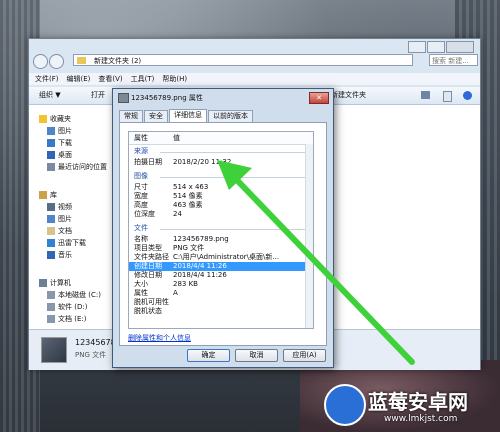  Describe the element at coordinates (221, 162) in the screenshot. I see `property-row: 拍摄日期 2018/2/20 11:32` at that location.